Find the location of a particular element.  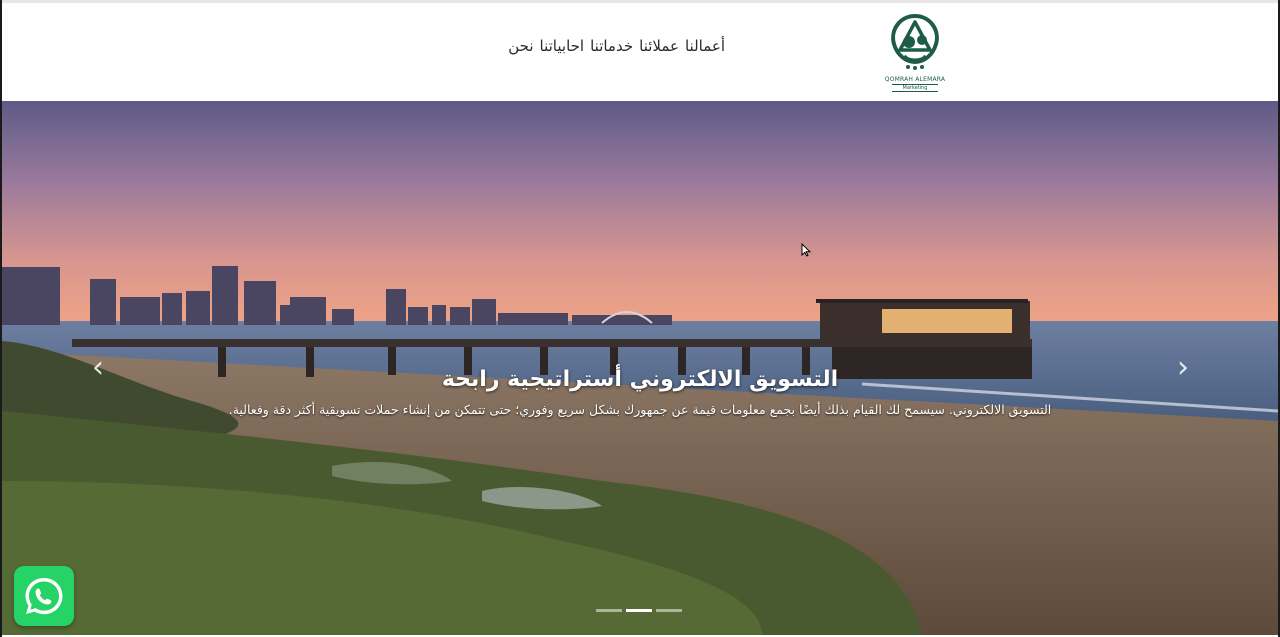

nav-item-clients: عملائنا is located at coordinates (659, 46).